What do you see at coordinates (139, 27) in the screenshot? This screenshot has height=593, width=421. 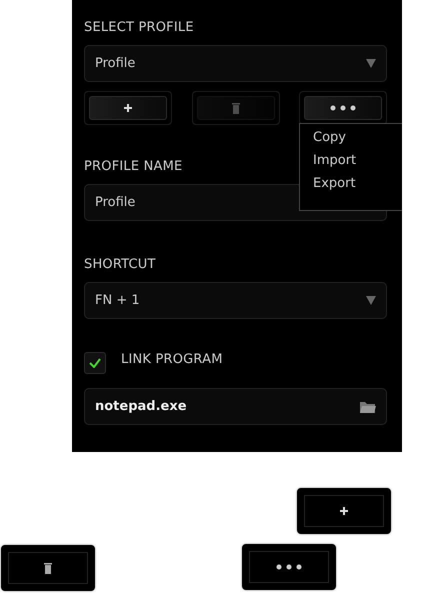 I see `section-label: SELECT PROFILE` at bounding box center [139, 27].